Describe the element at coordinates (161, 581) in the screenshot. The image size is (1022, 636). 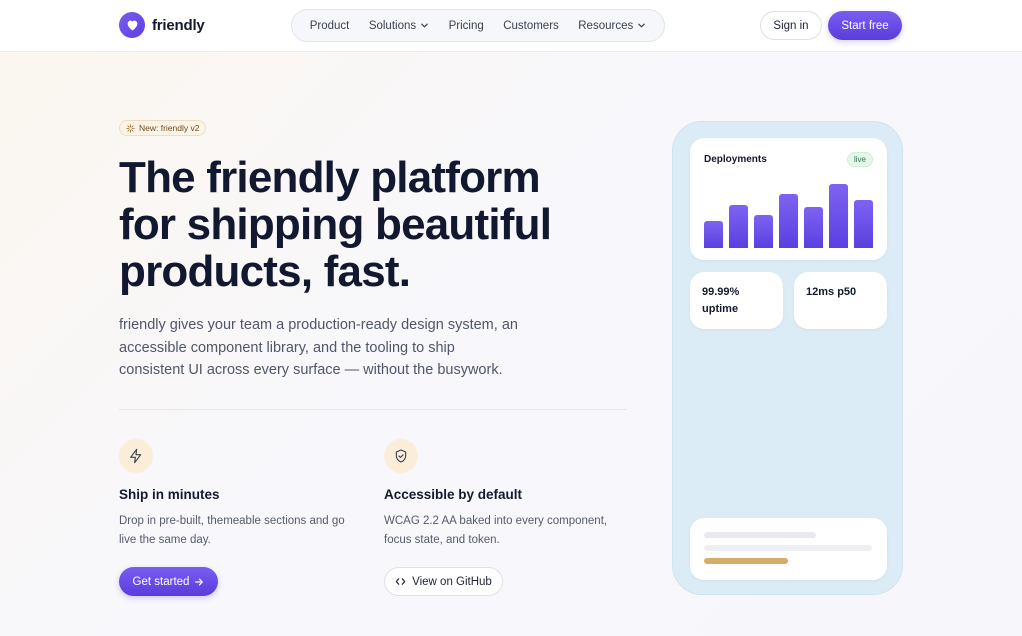
I see `get-started-label: Get started` at that location.